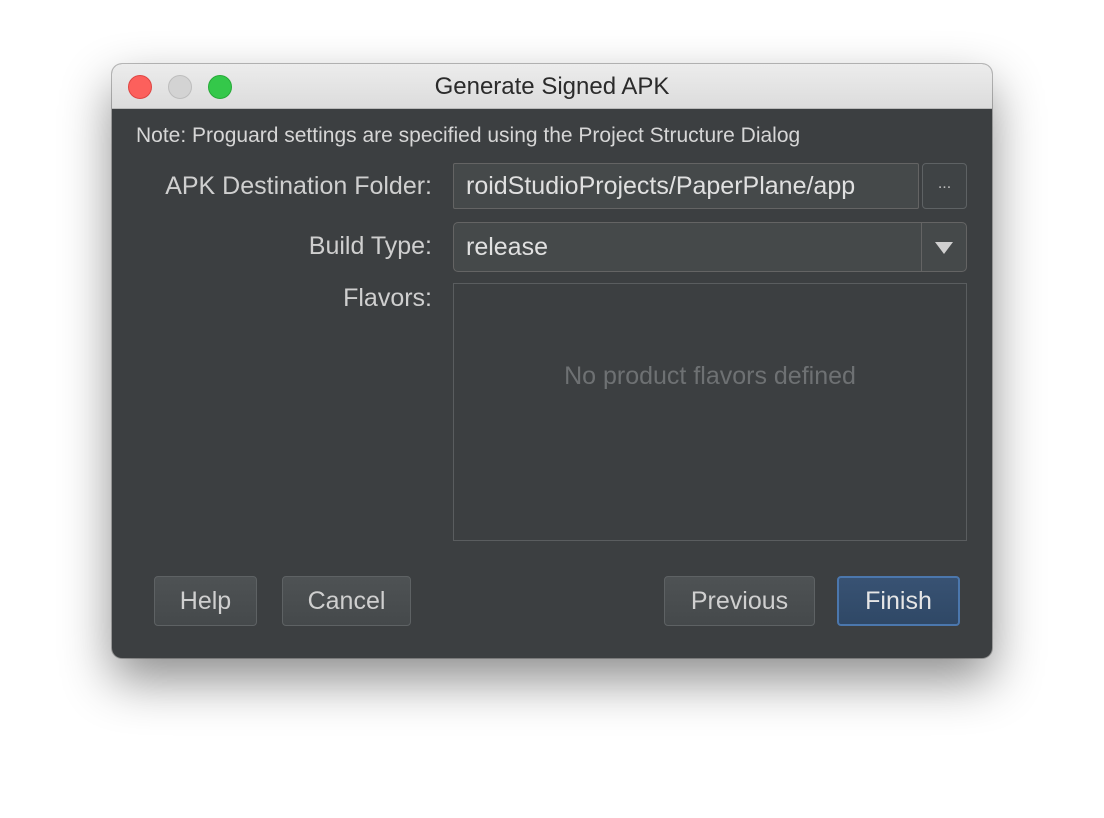  What do you see at coordinates (387, 298) in the screenshot?
I see `flavors-label: Flavors:` at bounding box center [387, 298].